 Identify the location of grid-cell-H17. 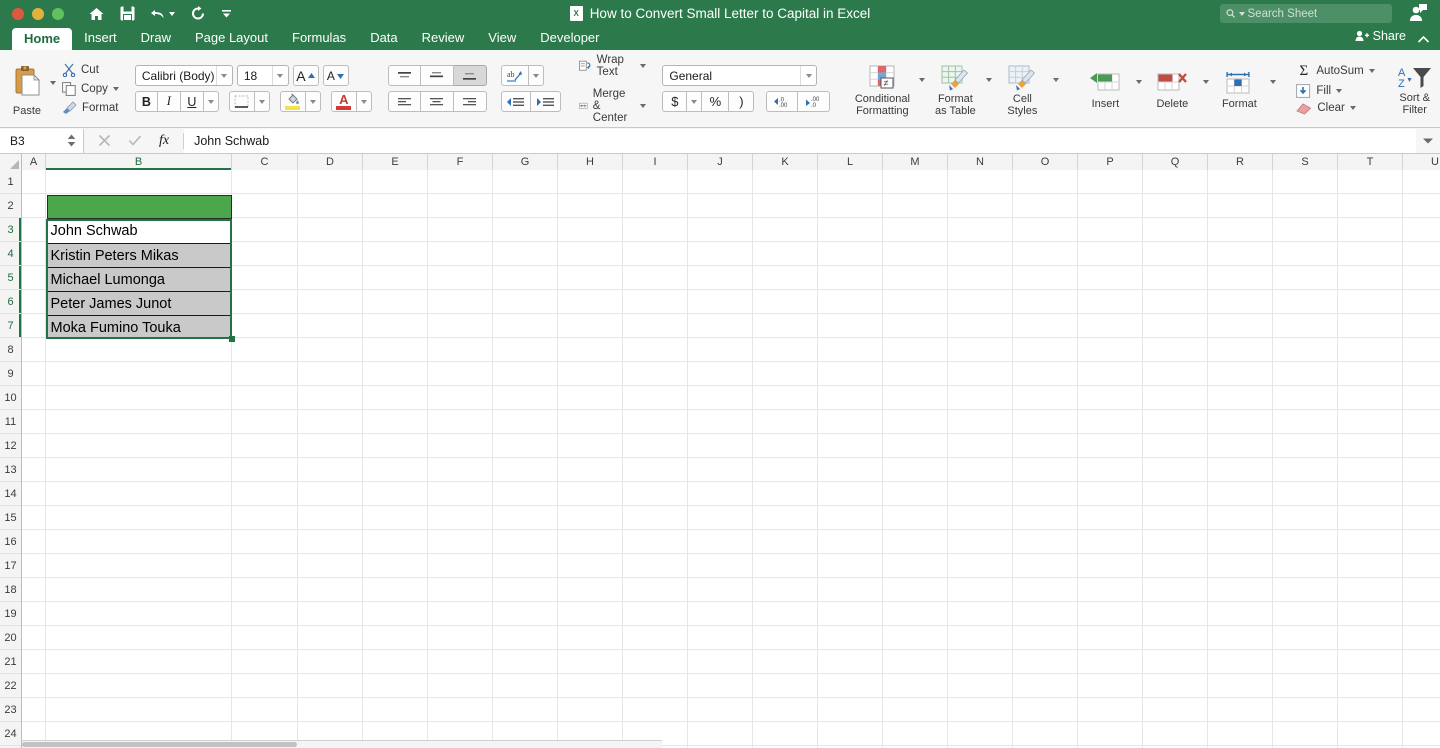
(590, 566).